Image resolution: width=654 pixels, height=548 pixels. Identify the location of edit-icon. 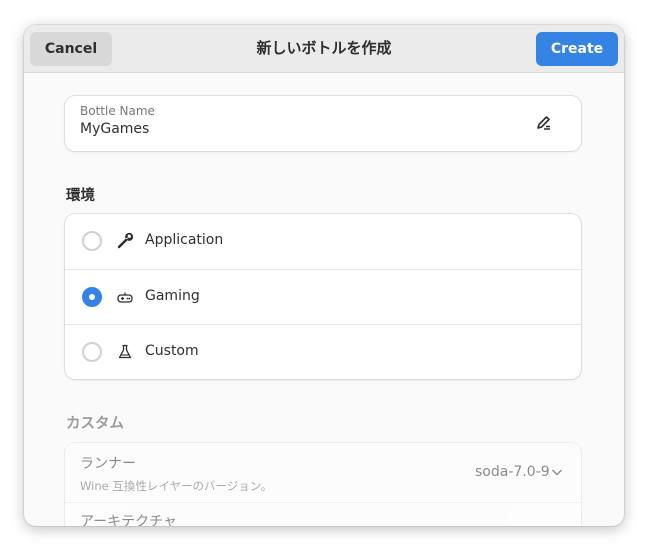
(544, 123).